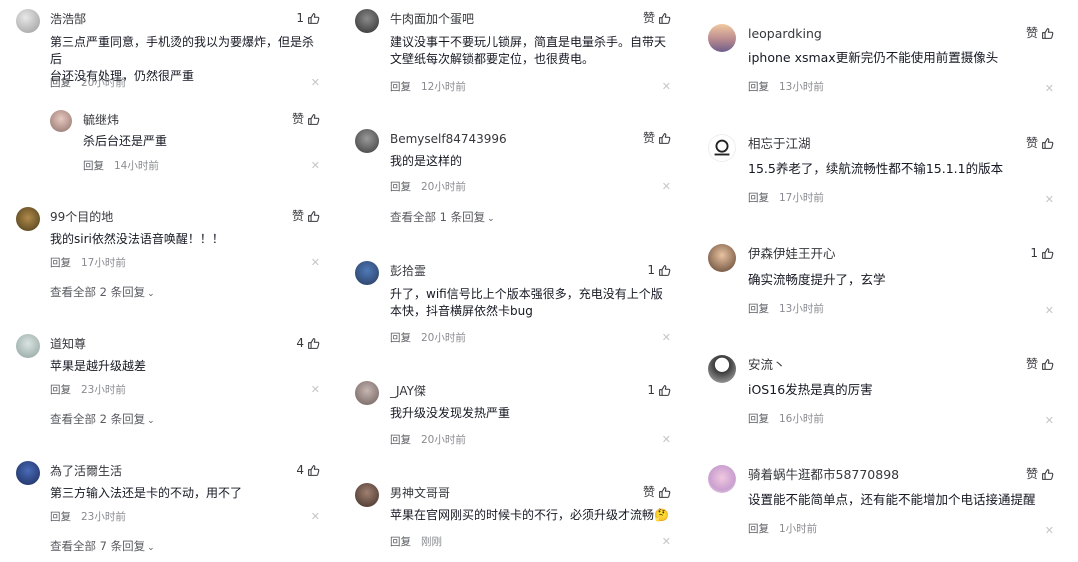 This screenshot has width=1078, height=562. I want to click on comment-username: _JAY傑, so click(408, 391).